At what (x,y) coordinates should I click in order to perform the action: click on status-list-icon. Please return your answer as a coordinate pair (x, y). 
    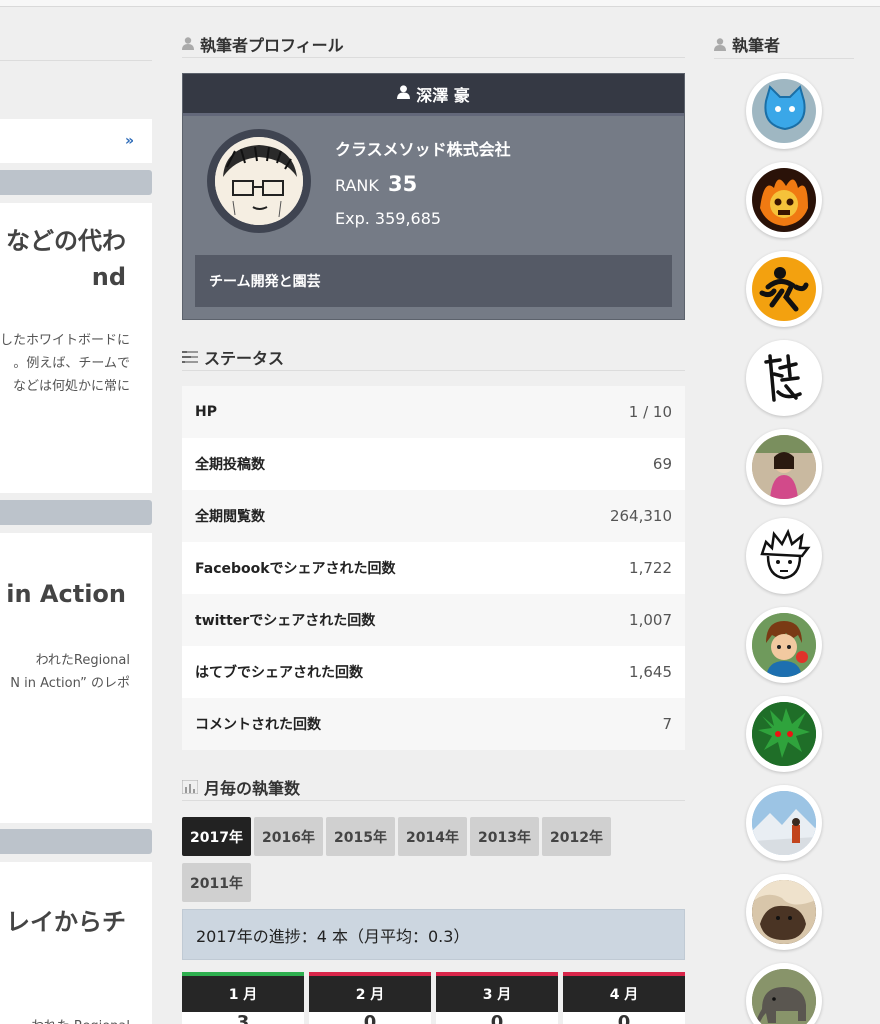
    Looking at the image, I should click on (190, 356).